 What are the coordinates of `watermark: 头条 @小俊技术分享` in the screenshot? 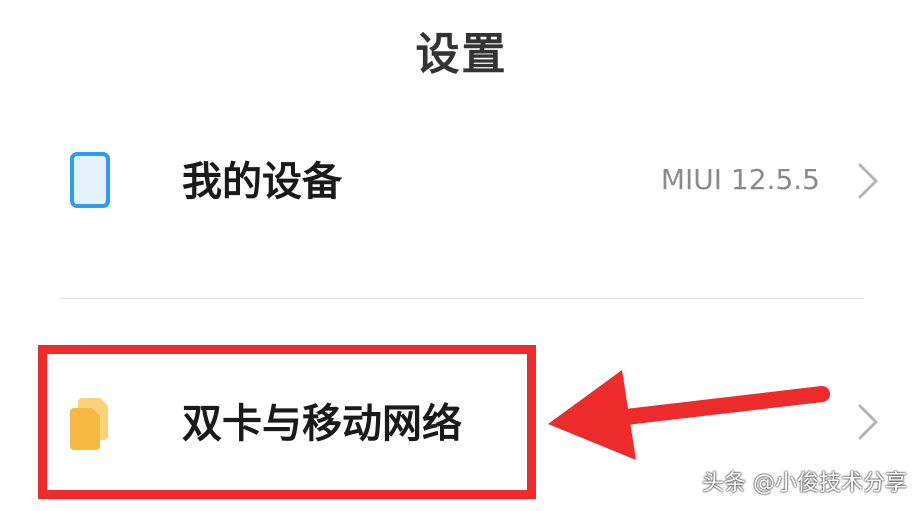 It's located at (804, 483).